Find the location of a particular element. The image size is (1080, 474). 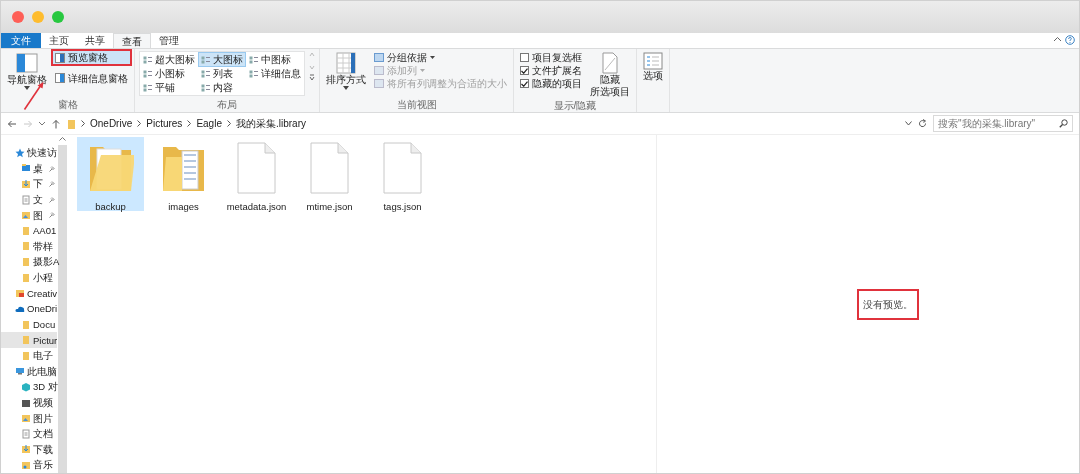

options-button: 选项 is located at coordinates (653, 67).